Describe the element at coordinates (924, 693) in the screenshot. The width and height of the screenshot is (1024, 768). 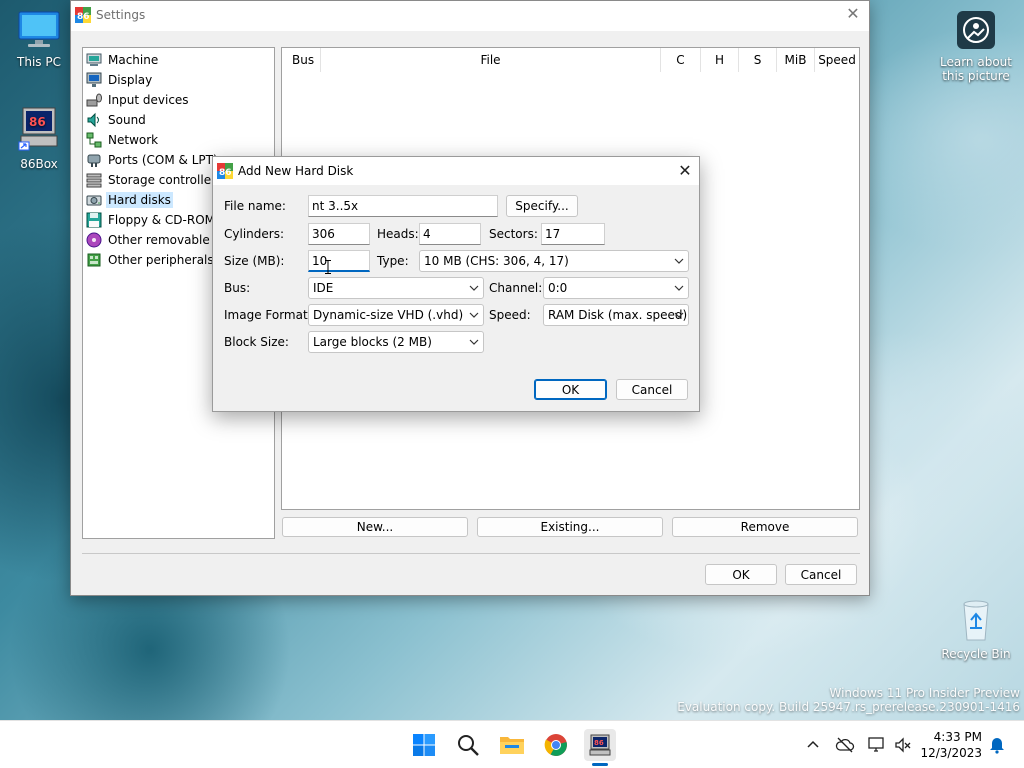
I see `watermark-line-1: Windows 11 Pro Insider Preview` at that location.